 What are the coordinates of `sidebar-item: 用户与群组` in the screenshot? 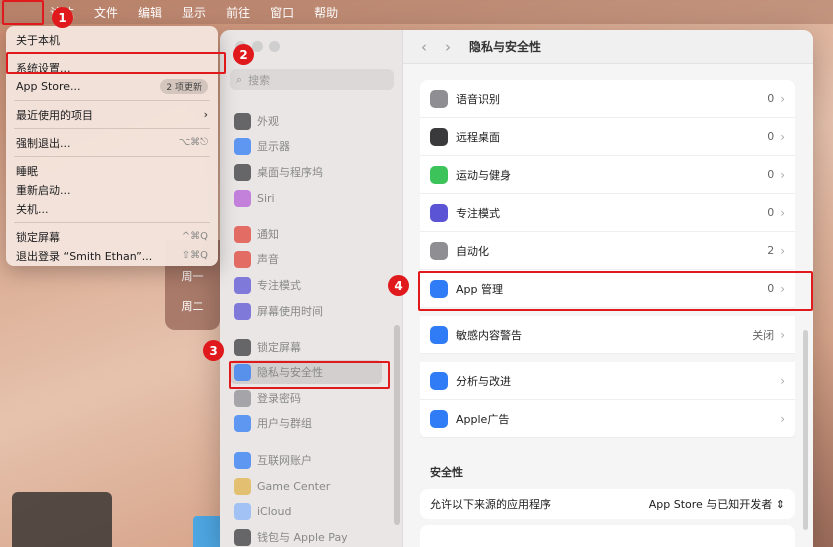 It's located at (306, 423).